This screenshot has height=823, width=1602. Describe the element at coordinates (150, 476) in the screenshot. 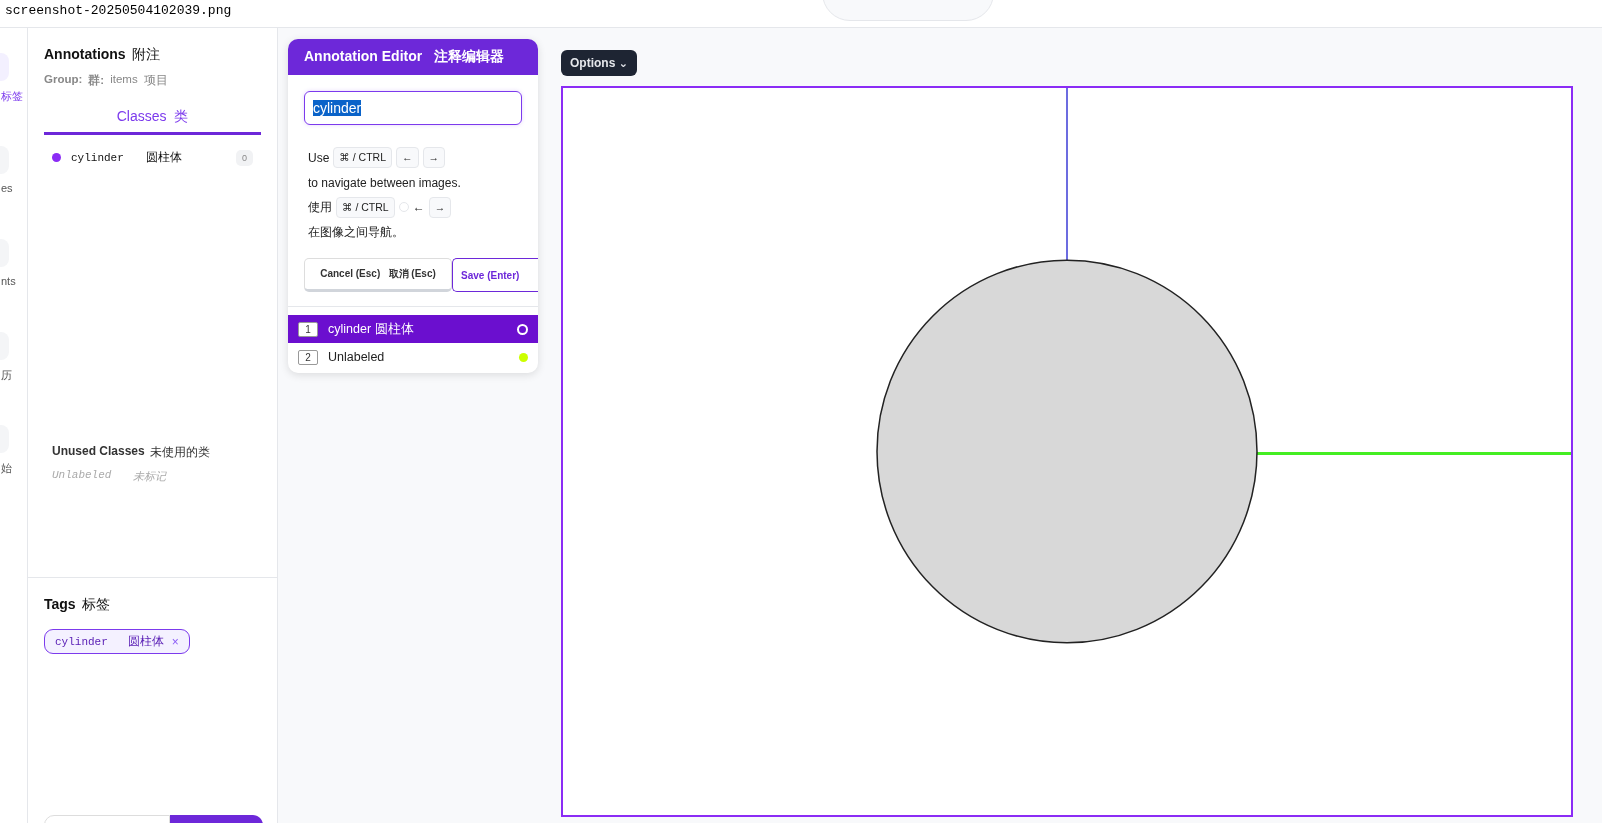

I see `unused-class-name-cn: 未标记` at that location.